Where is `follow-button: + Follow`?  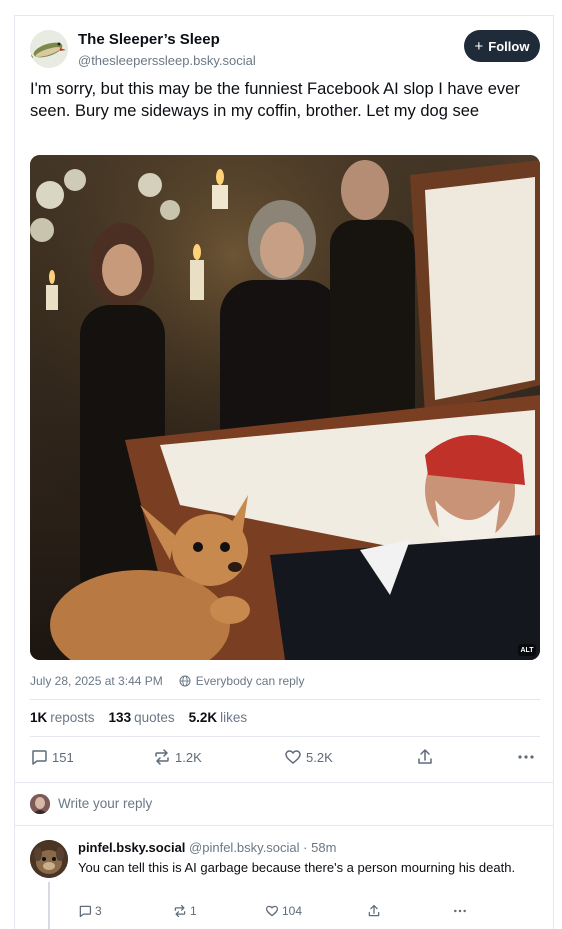 follow-button: + Follow is located at coordinates (502, 46).